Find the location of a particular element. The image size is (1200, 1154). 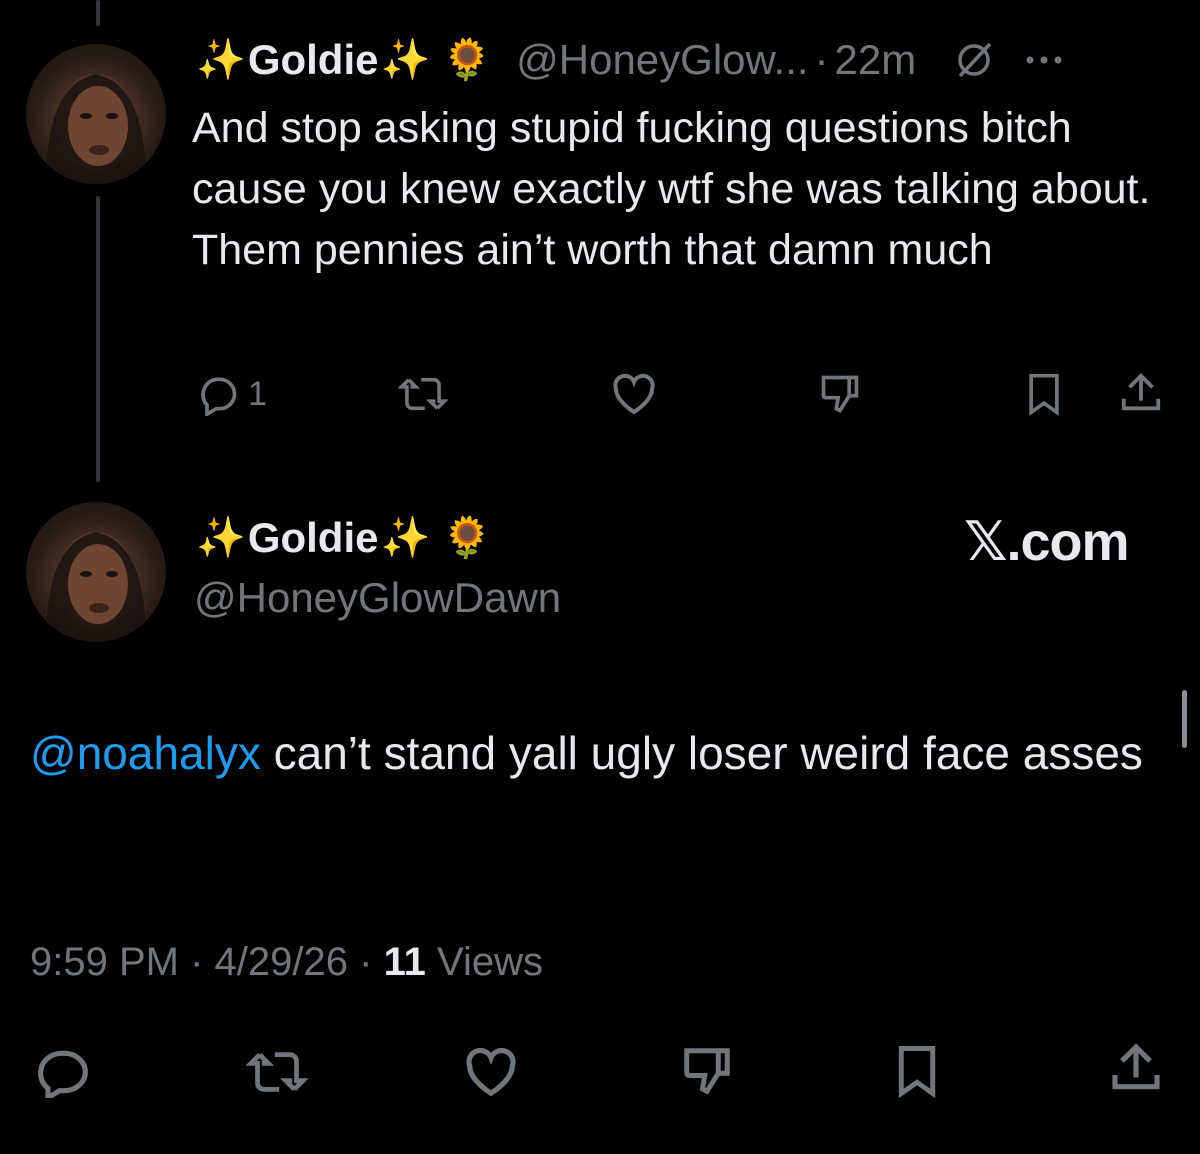

grok-icon is located at coordinates (974, 60).